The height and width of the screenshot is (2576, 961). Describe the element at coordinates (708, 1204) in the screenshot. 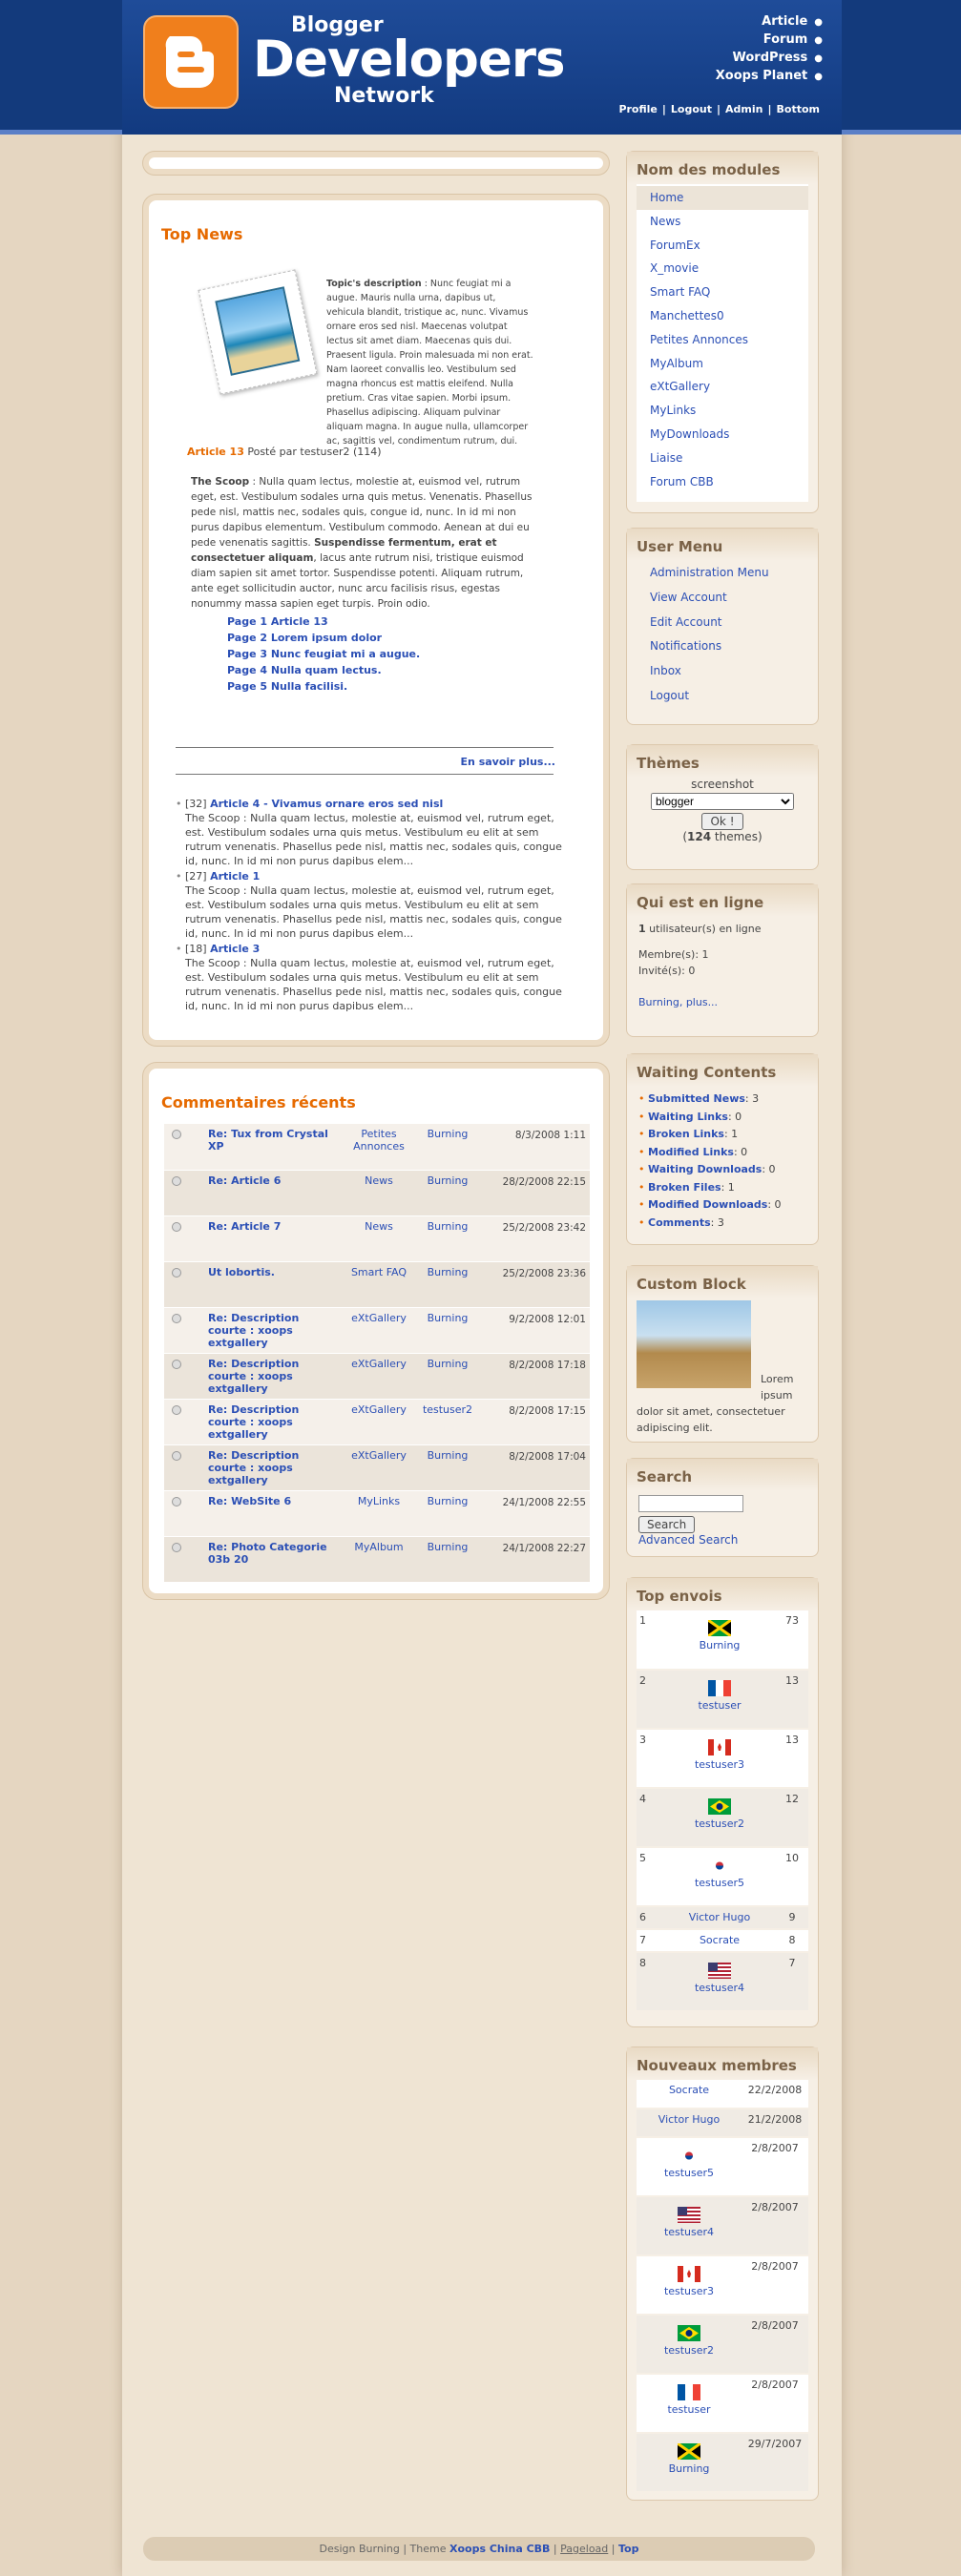

I see `waiting-link: Modified Downloads` at that location.